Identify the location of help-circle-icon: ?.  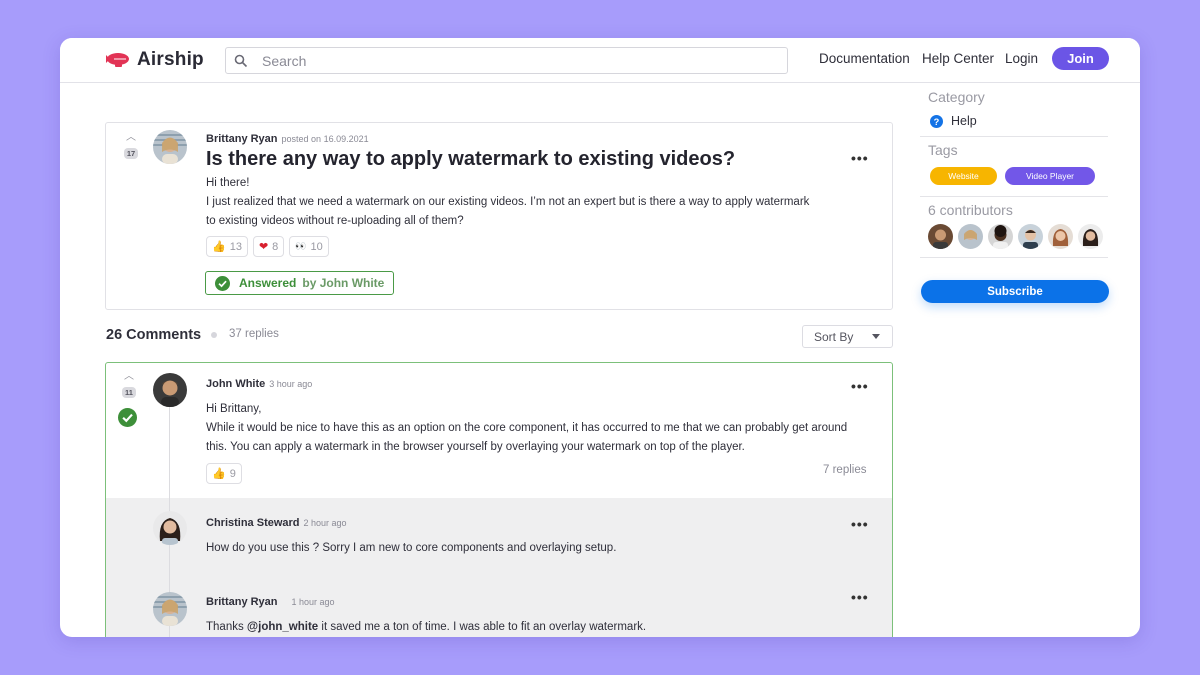
(936, 121).